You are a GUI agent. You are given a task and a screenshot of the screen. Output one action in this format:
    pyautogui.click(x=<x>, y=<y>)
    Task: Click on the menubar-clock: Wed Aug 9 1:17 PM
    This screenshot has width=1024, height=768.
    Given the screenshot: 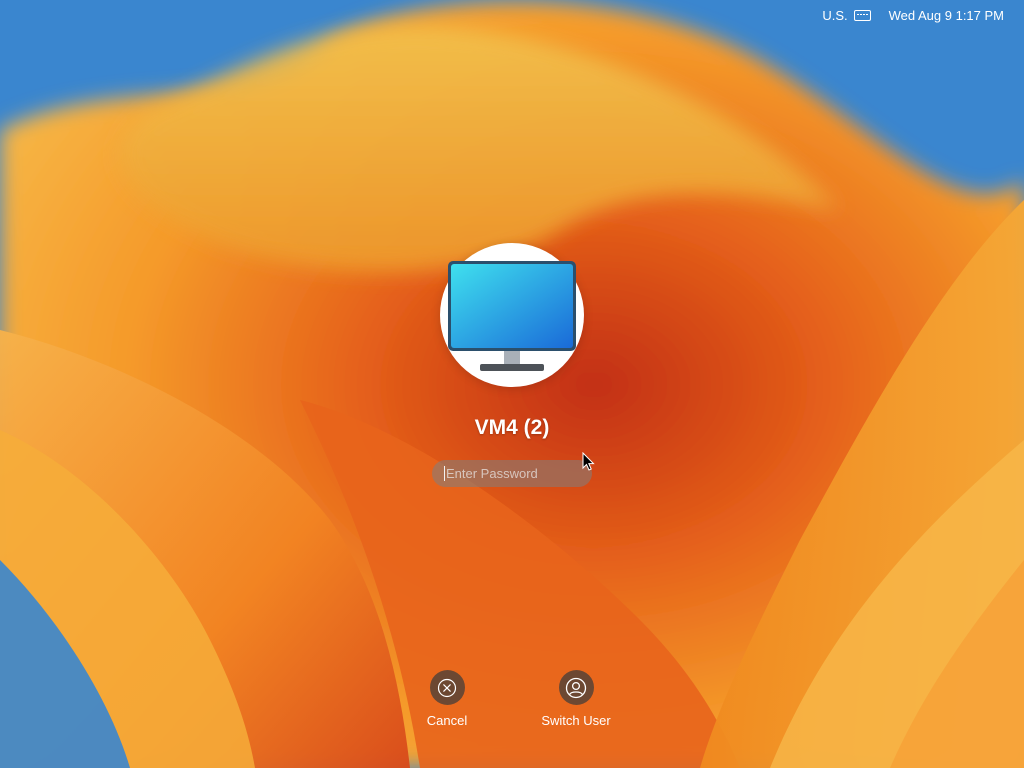 What is the action you would take?
    pyautogui.click(x=946, y=15)
    